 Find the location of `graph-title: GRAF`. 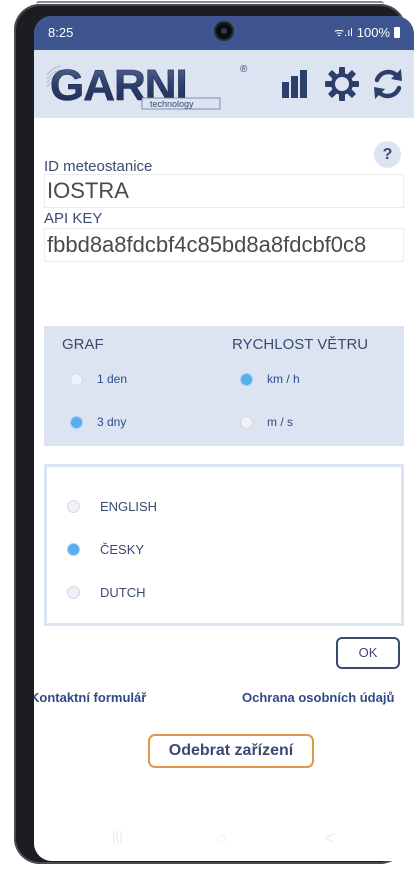

graph-title: GRAF is located at coordinates (83, 344).